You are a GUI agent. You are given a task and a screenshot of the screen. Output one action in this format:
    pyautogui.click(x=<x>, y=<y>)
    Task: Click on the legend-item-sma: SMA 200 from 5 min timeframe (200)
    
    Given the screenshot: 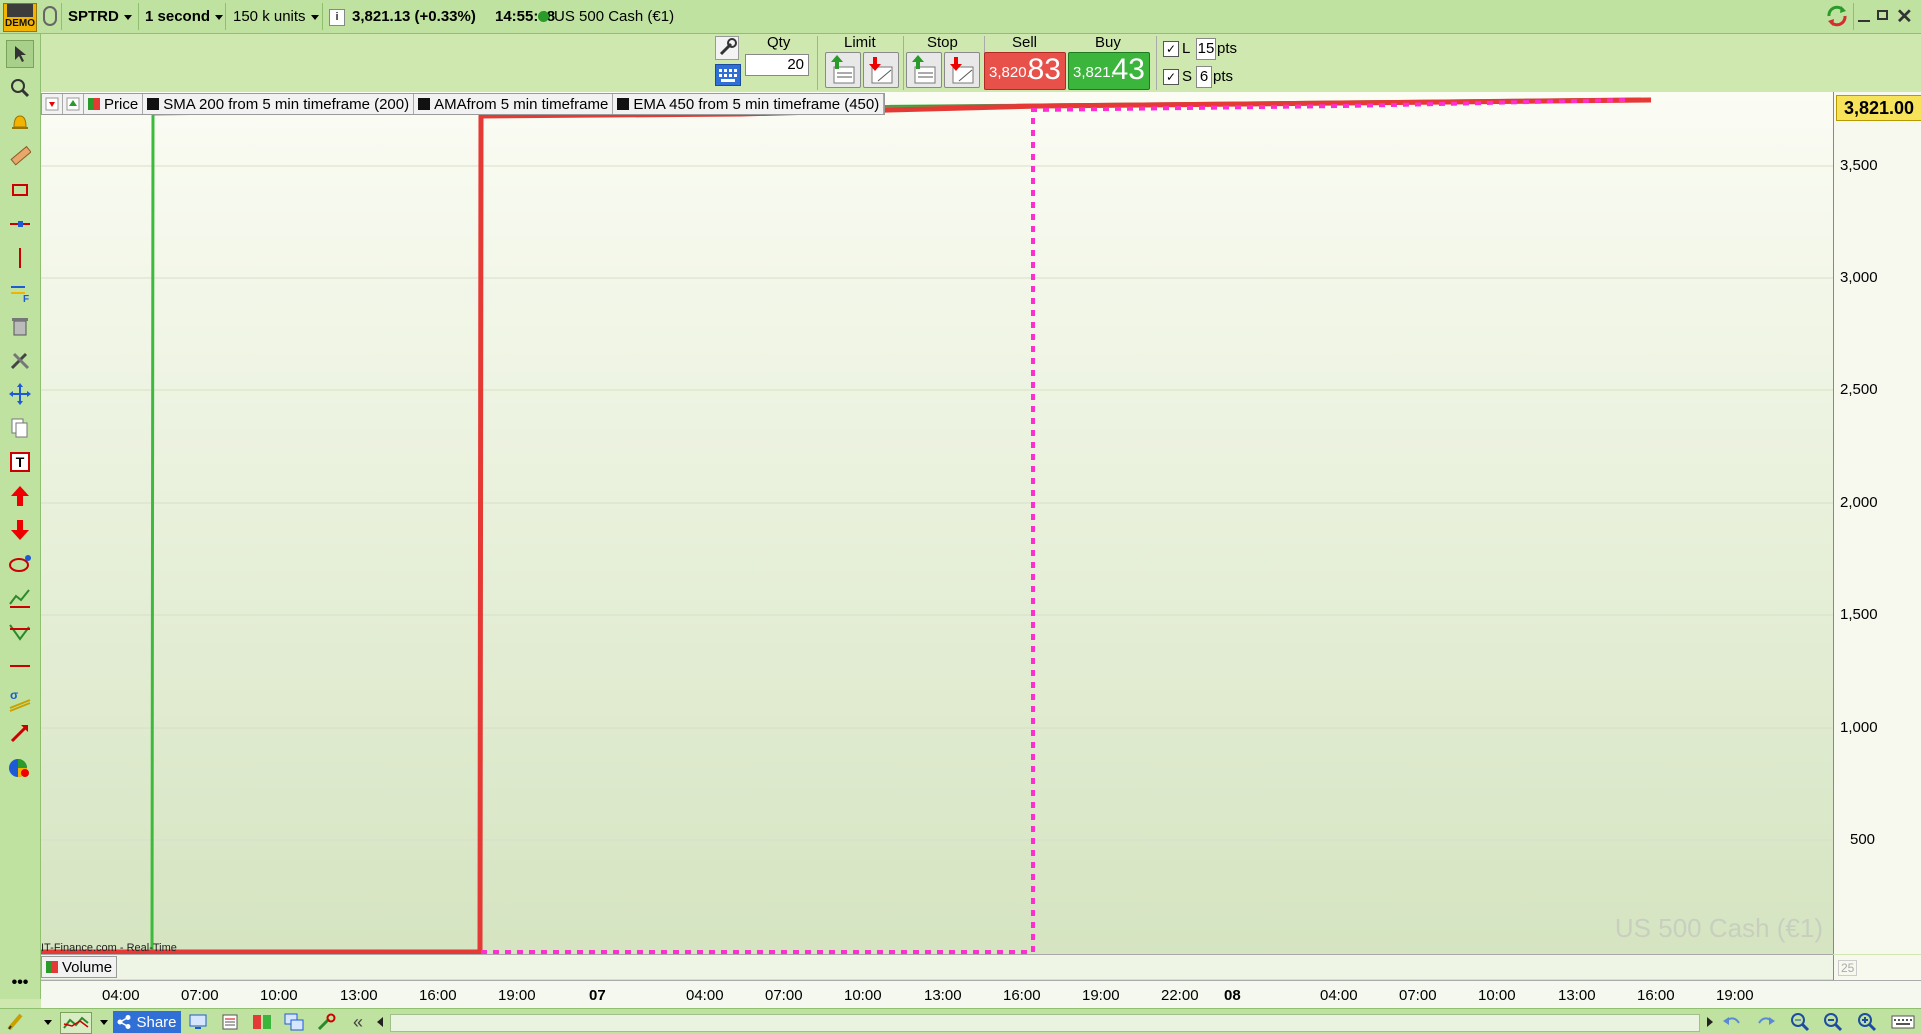 What is the action you would take?
    pyautogui.click(x=279, y=104)
    